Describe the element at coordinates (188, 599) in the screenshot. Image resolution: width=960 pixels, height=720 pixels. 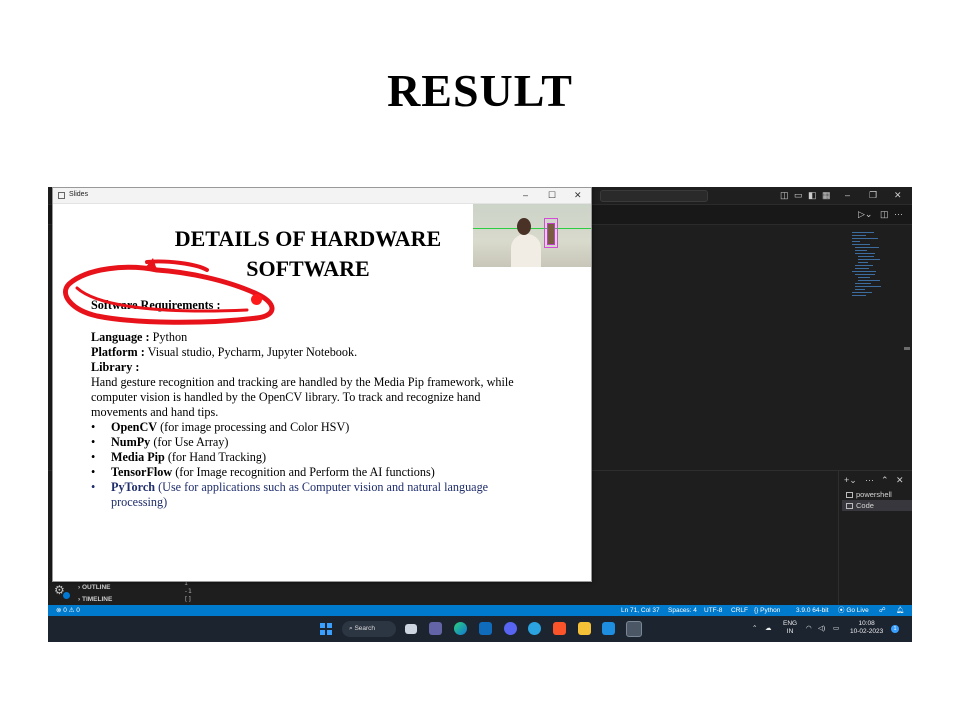
I see `terminal-output: []` at that location.